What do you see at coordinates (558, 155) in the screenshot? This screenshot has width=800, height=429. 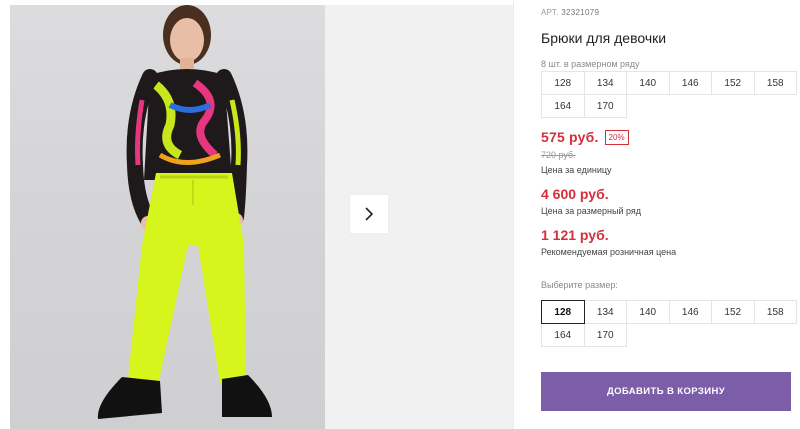 I see `old-price: 720 руб.` at bounding box center [558, 155].